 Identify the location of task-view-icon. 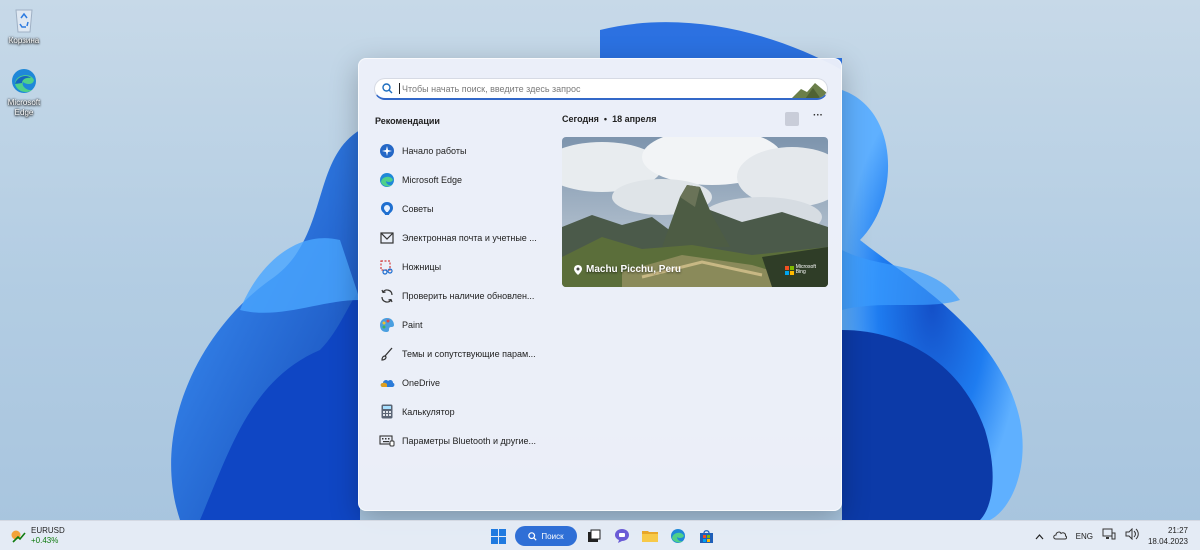
(594, 535).